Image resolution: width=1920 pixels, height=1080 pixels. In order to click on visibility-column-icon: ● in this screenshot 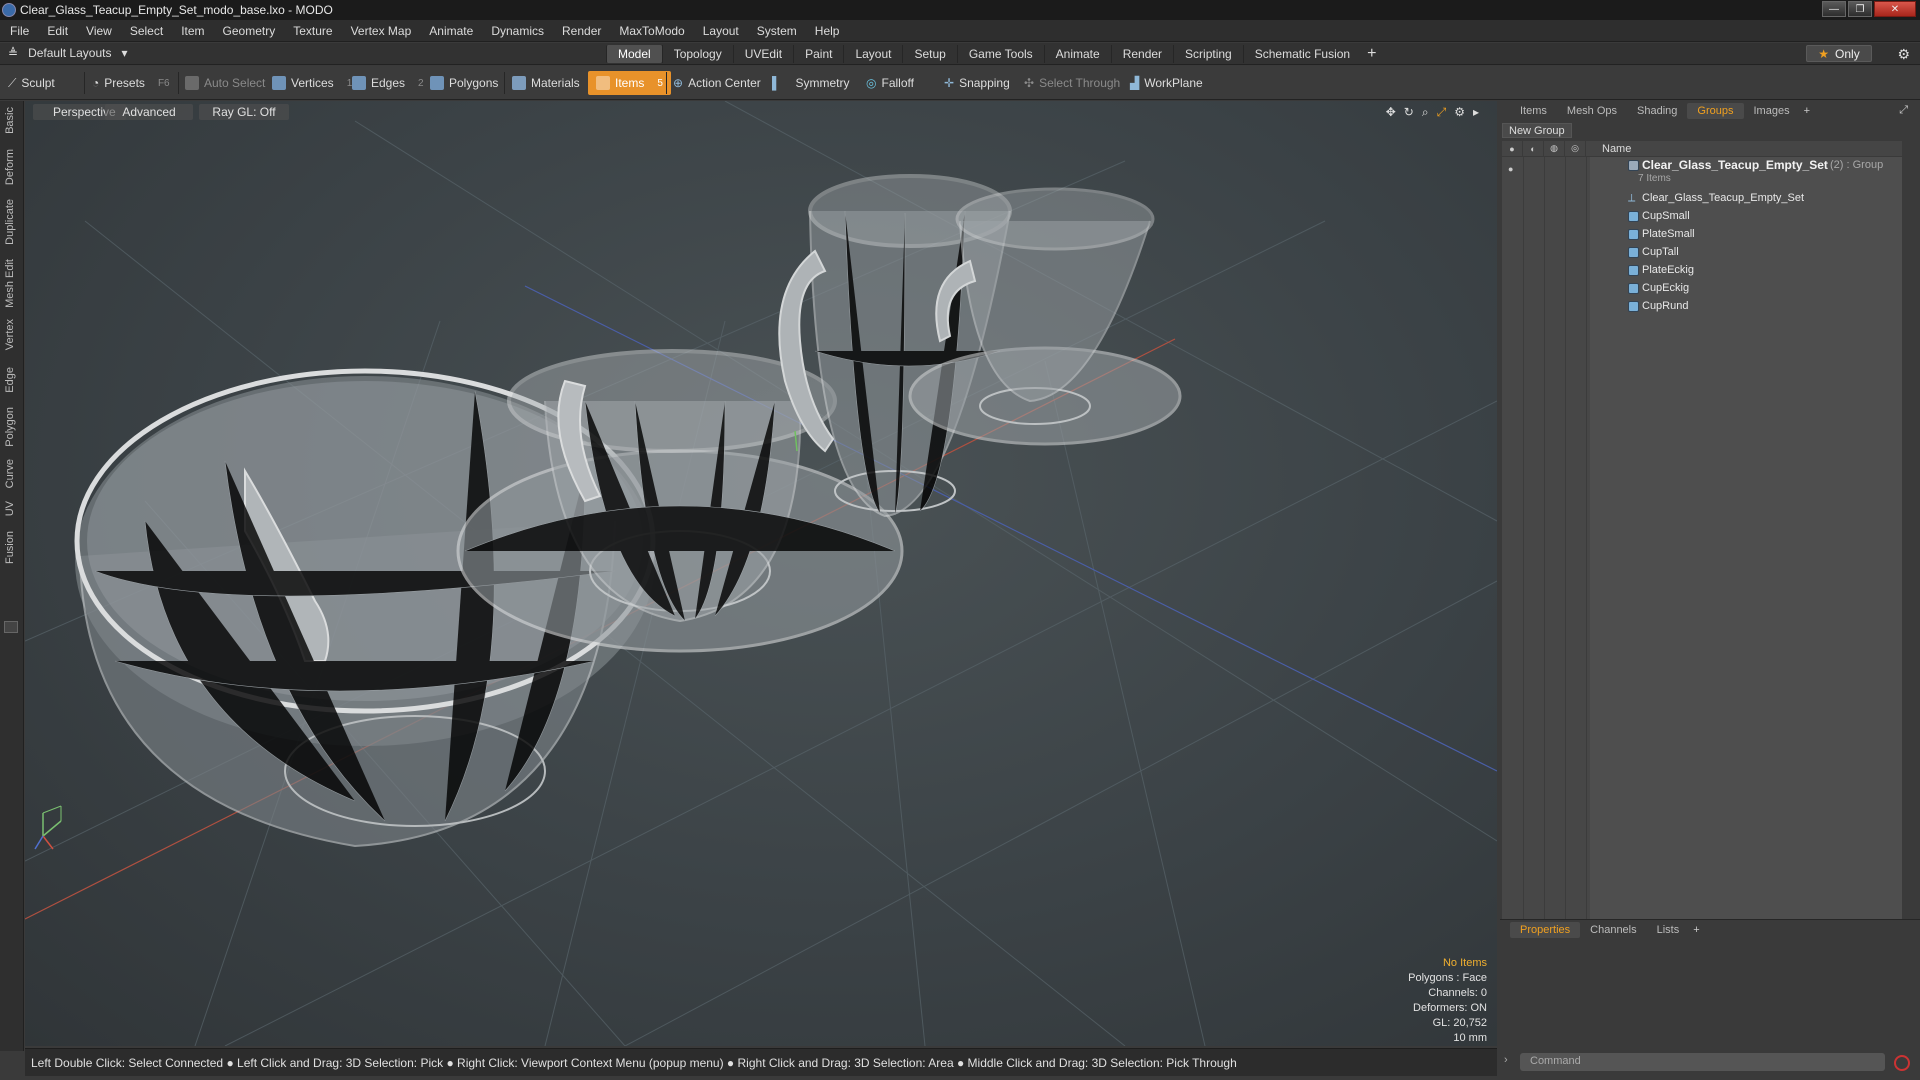, I will do `click(1512, 148)`.